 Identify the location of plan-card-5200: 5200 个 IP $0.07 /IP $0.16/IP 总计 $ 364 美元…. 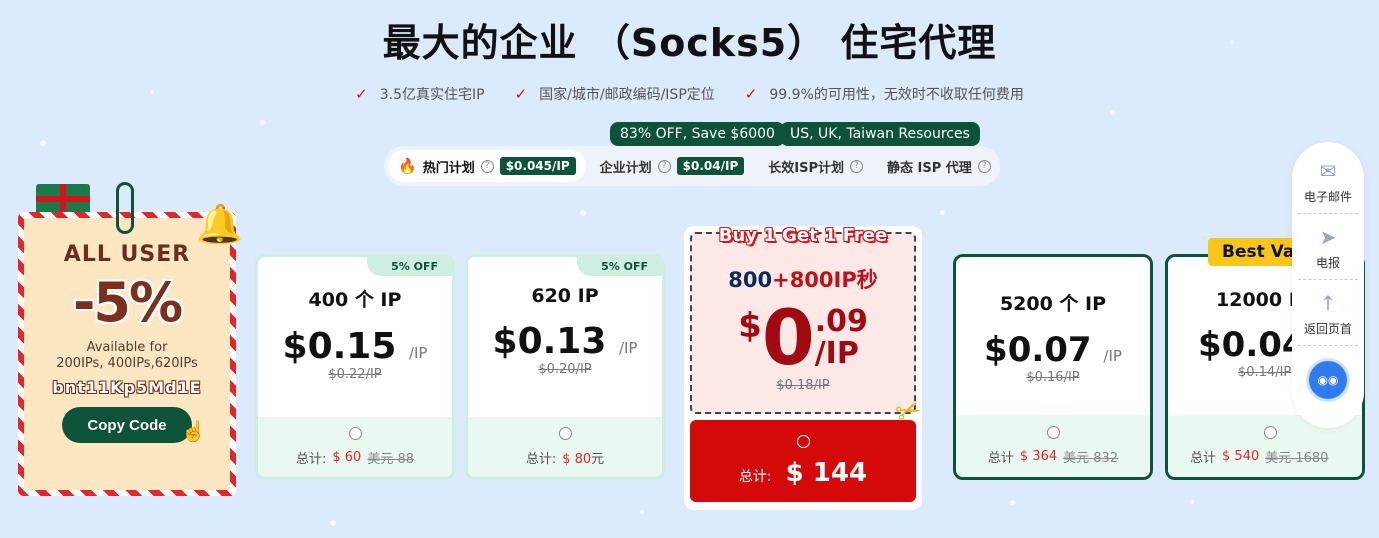
(1053, 367).